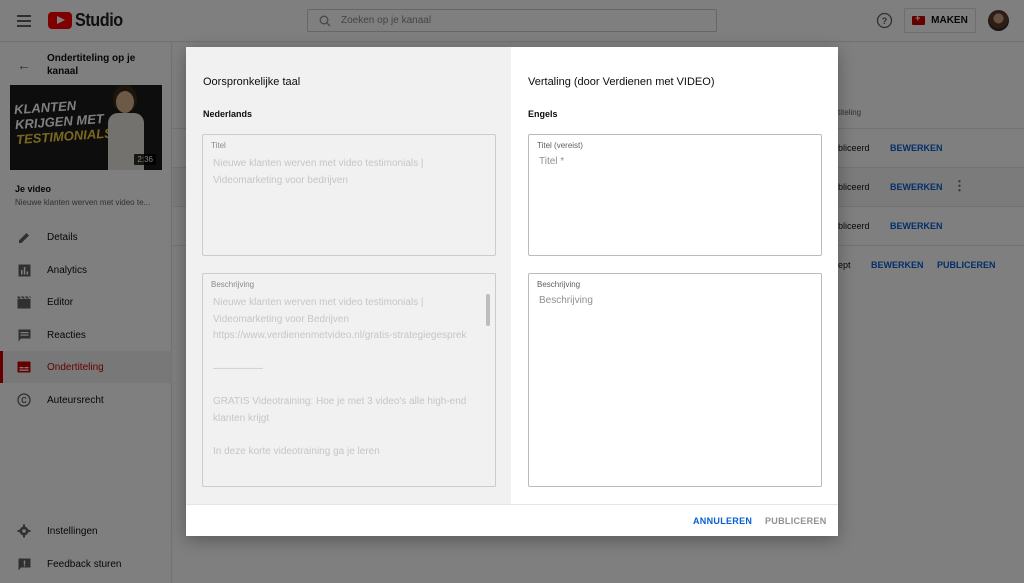 This screenshot has height=583, width=1024. I want to click on publish-button: PUBLICEREN, so click(796, 521).